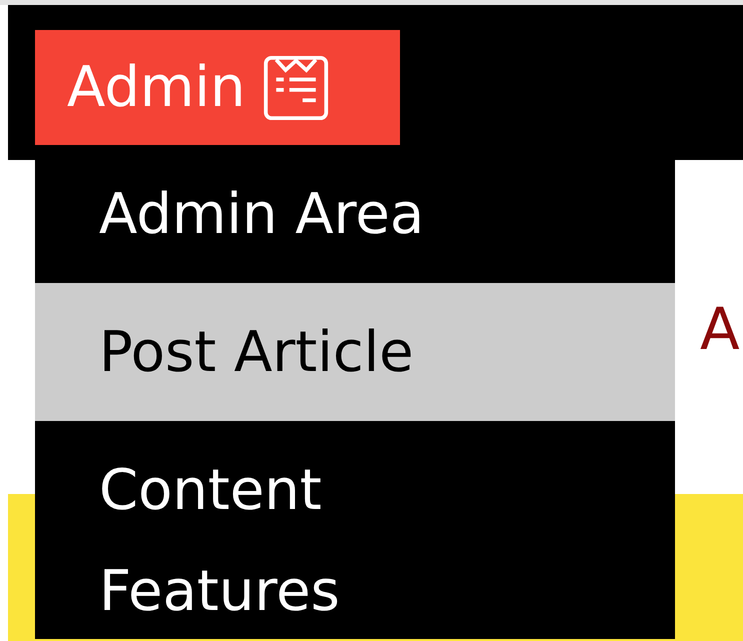 This screenshot has width=743, height=641. Describe the element at coordinates (296, 87) in the screenshot. I see `newsletter-icon` at that location.